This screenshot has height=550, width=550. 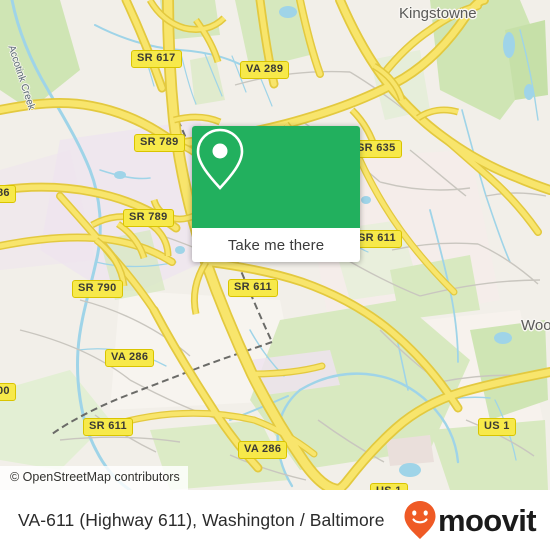 What do you see at coordinates (438, 13) in the screenshot?
I see `place-label-kingstowne: Kingstowne` at bounding box center [438, 13].